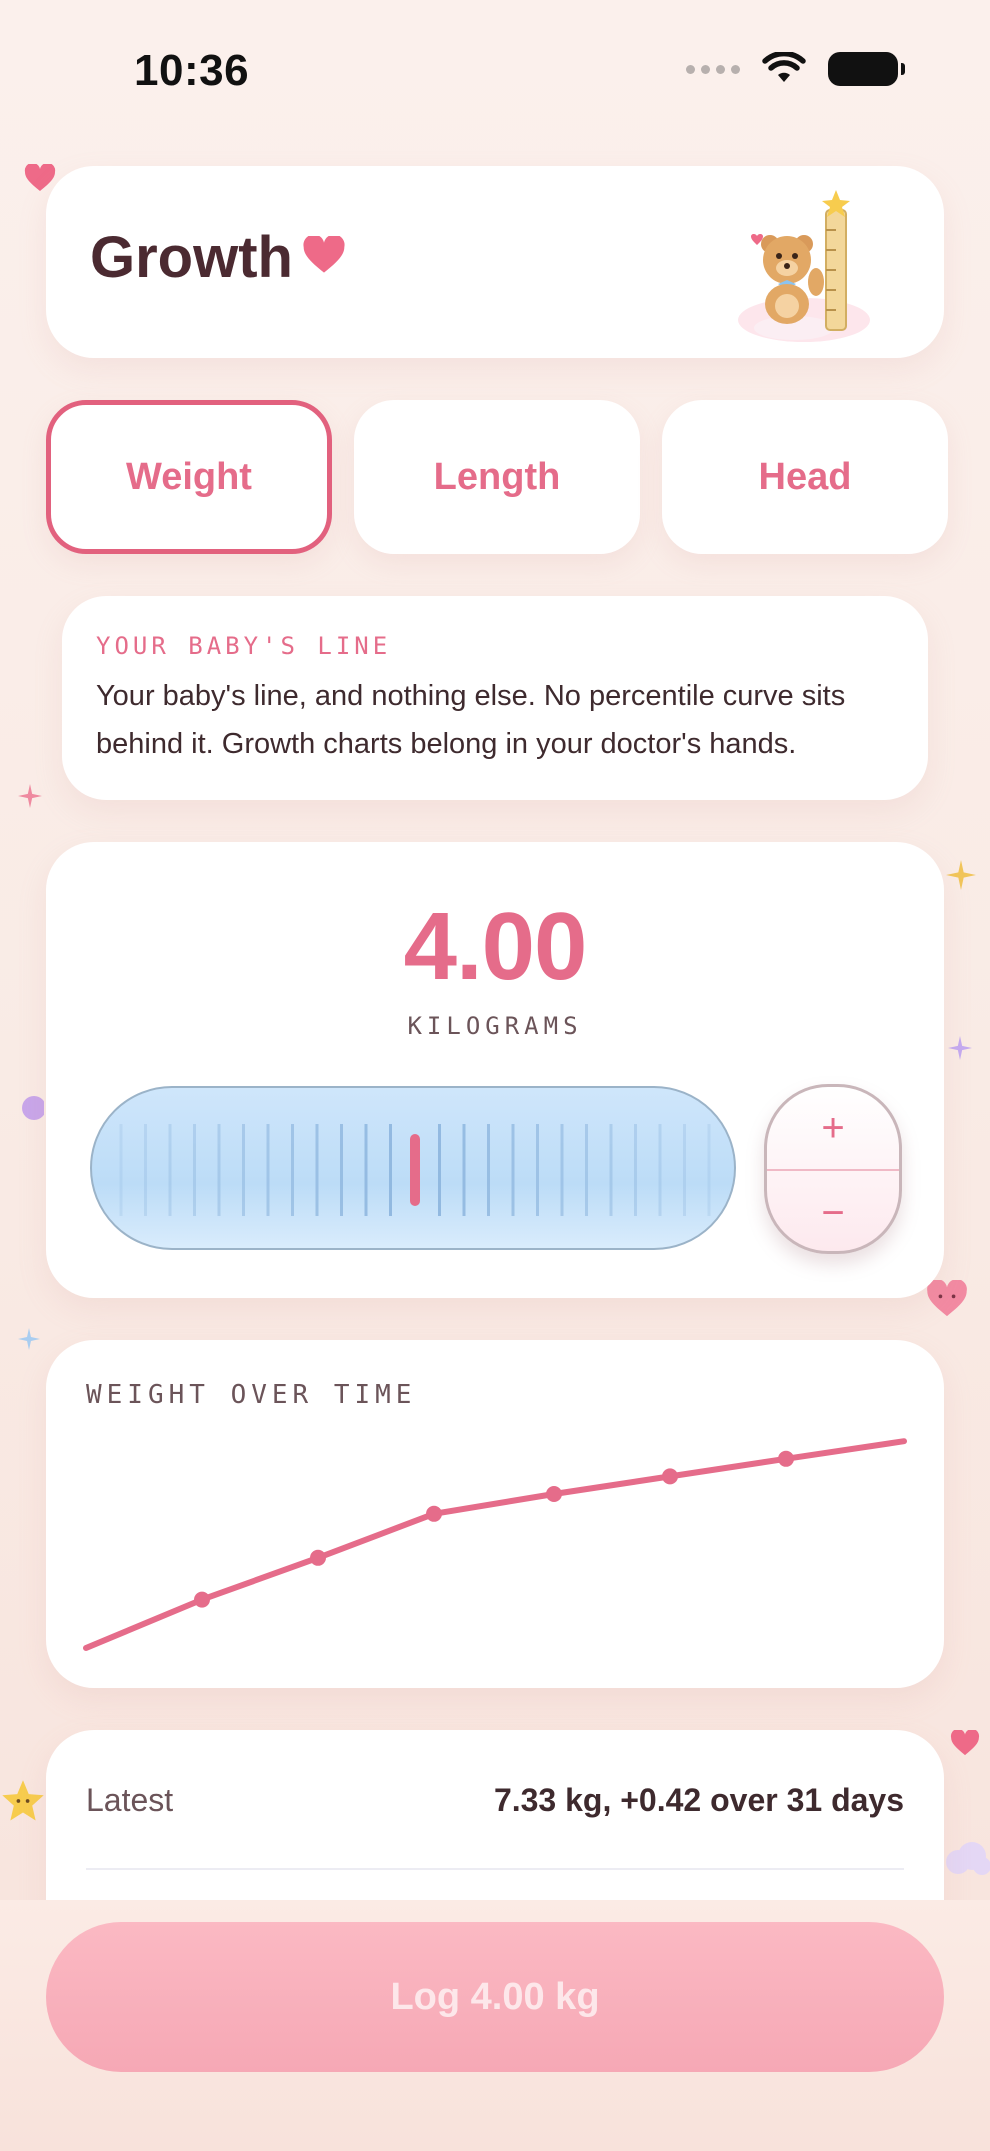  What do you see at coordinates (191, 257) in the screenshot?
I see `page-title: Growth` at bounding box center [191, 257].